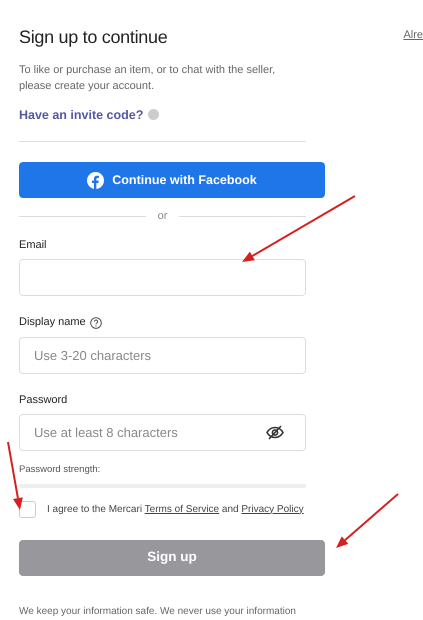 This screenshot has height=620, width=423. What do you see at coordinates (157, 612) in the screenshot?
I see `footer-text: We keep your information safe. We never use your information` at bounding box center [157, 612].